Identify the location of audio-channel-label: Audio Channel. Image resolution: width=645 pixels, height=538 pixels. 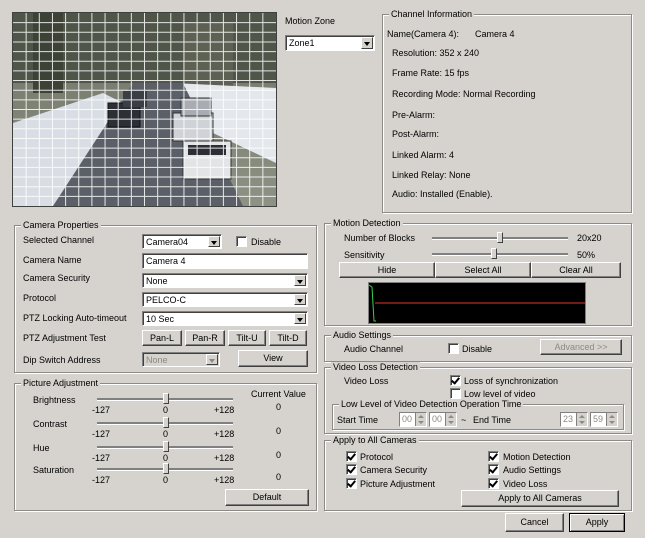
(374, 349).